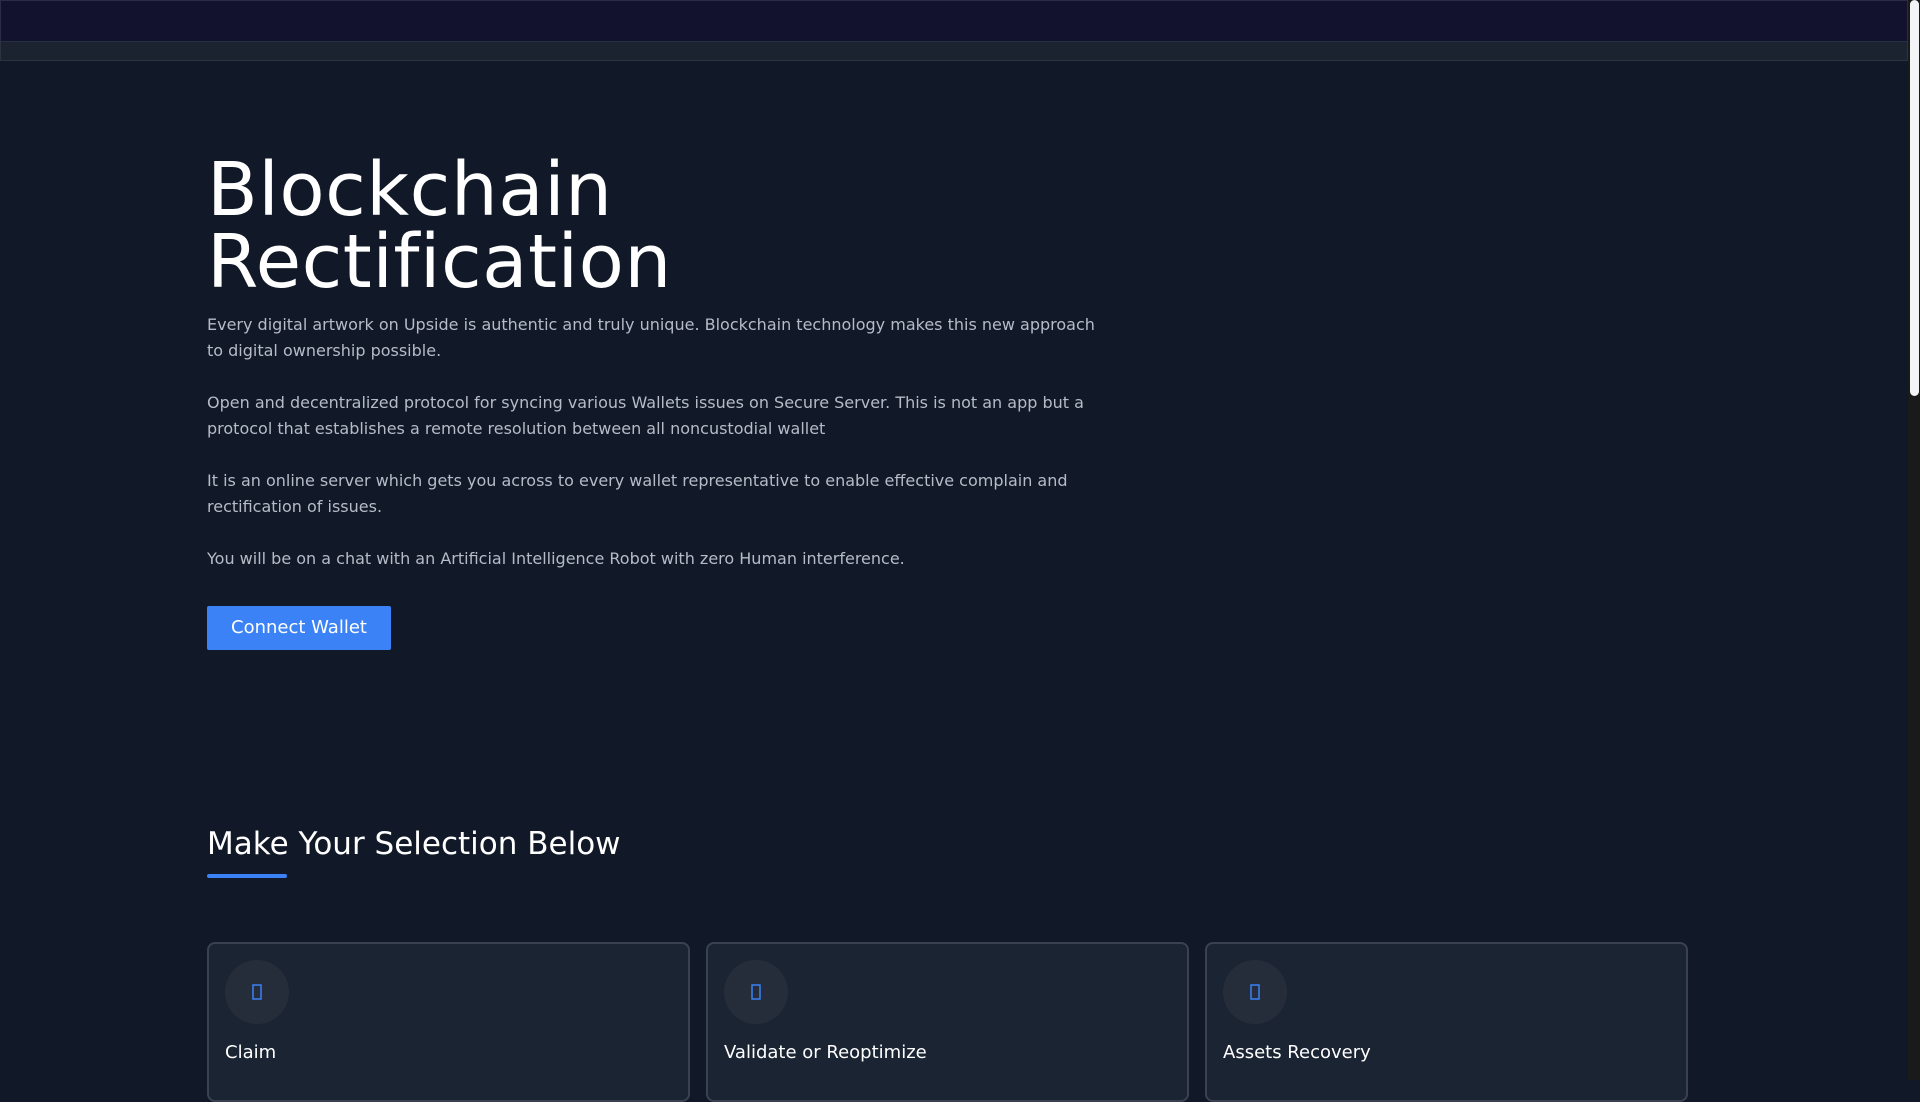 The image size is (1920, 1102). I want to click on vertical-scrollbar, so click(1914, 540).